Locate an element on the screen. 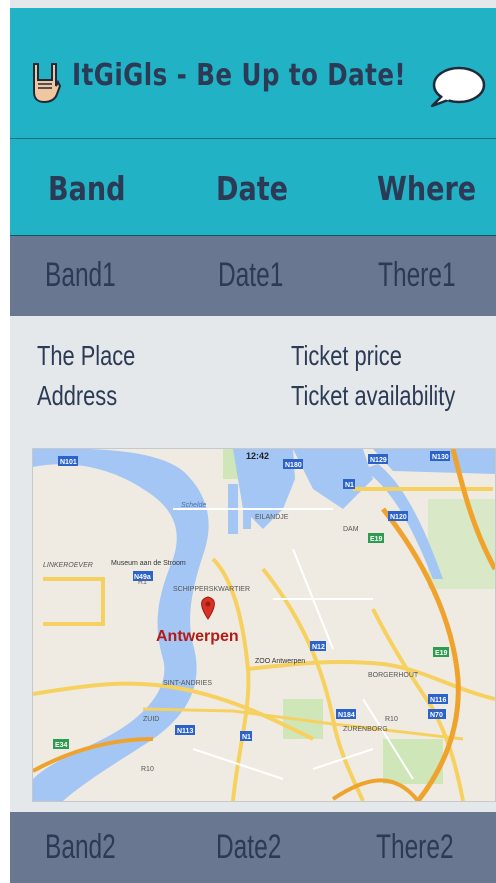 The width and height of the screenshot is (496, 883). map-label-r10b: R10 is located at coordinates (391, 719).